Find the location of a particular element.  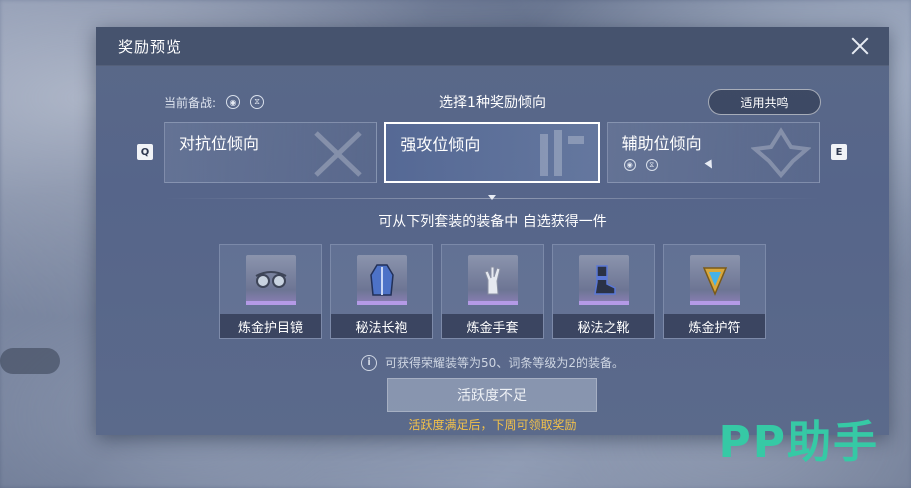

prep-skill-icon-1: ◉ is located at coordinates (233, 102).